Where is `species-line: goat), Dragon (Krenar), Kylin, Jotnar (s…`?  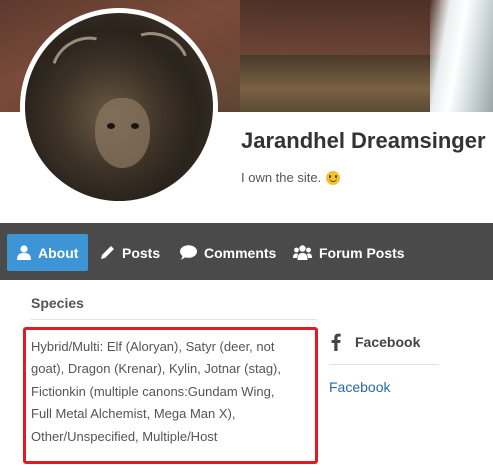
species-line: goat), Dragon (Krenar), Kylin, Jotnar (s… is located at coordinates (156, 369).